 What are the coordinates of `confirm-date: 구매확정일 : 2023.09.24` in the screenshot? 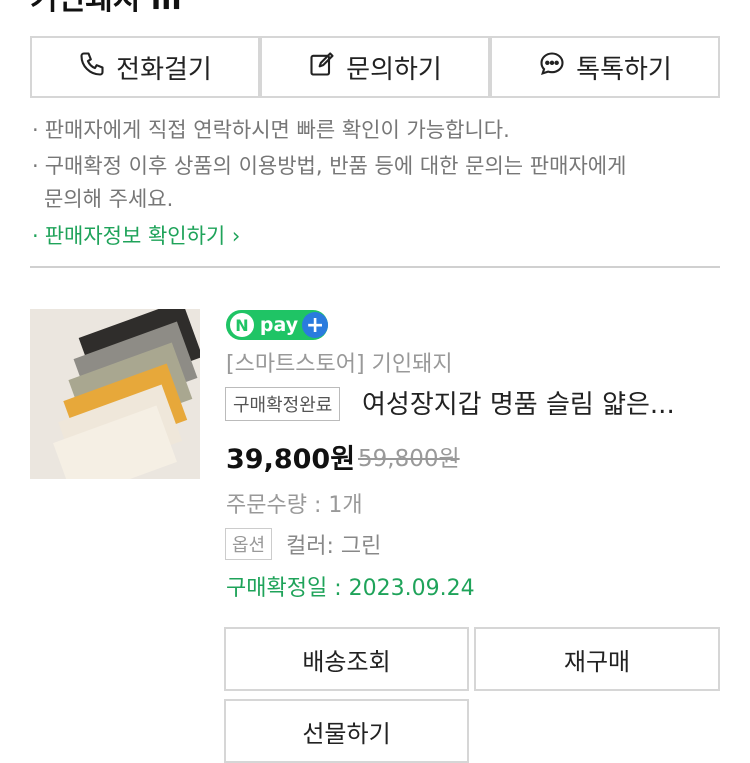 It's located at (350, 588).